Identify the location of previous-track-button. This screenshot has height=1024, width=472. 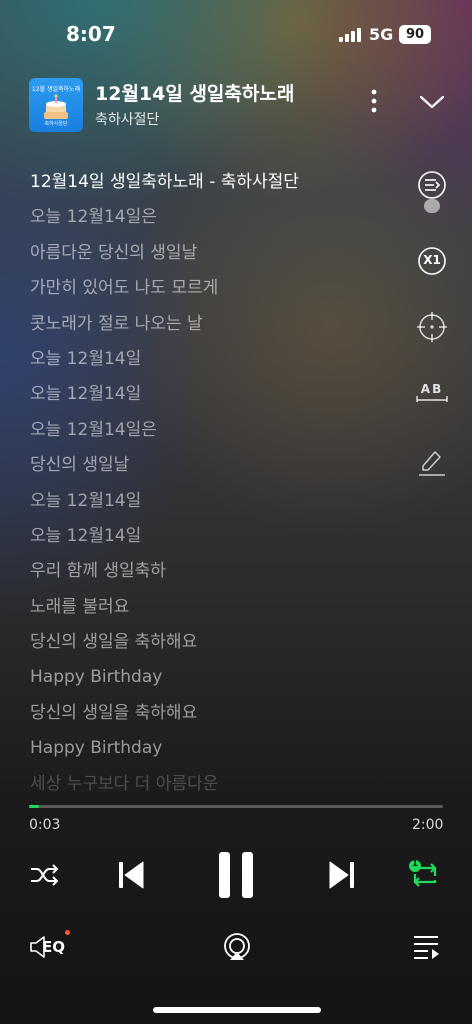
(131, 875).